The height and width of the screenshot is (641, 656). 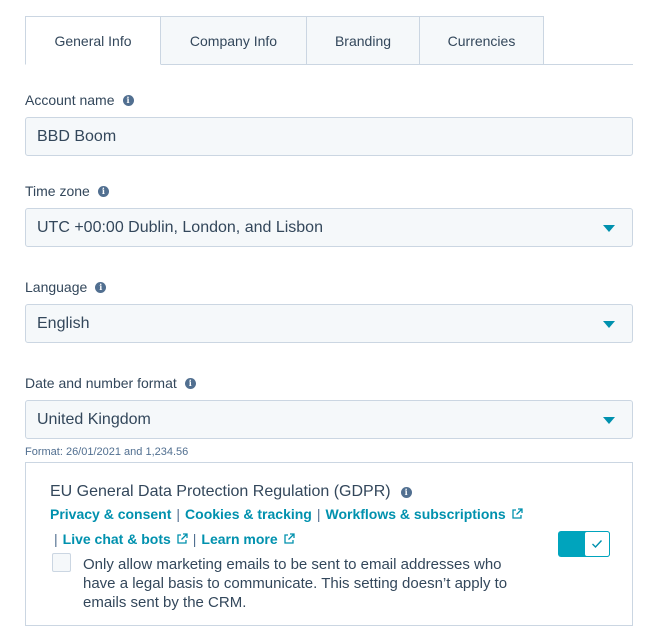 I want to click on date-format-select: United Kingdom, so click(x=329, y=419).